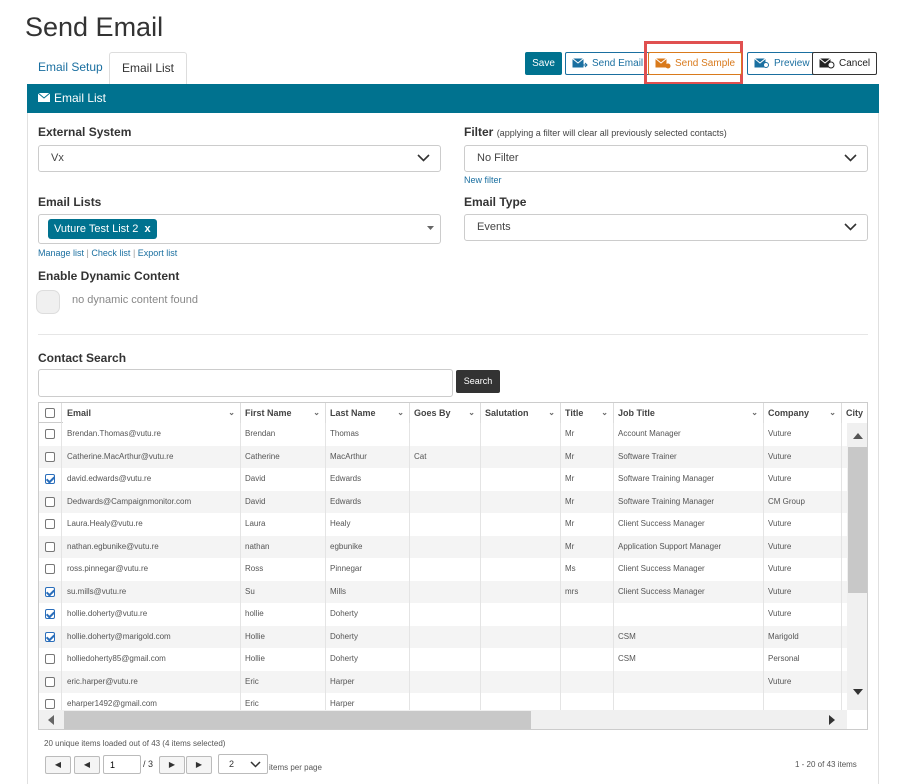 The width and height of the screenshot is (906, 784). Describe the element at coordinates (172, 765) in the screenshot. I see `next-page-button: ▶` at that location.